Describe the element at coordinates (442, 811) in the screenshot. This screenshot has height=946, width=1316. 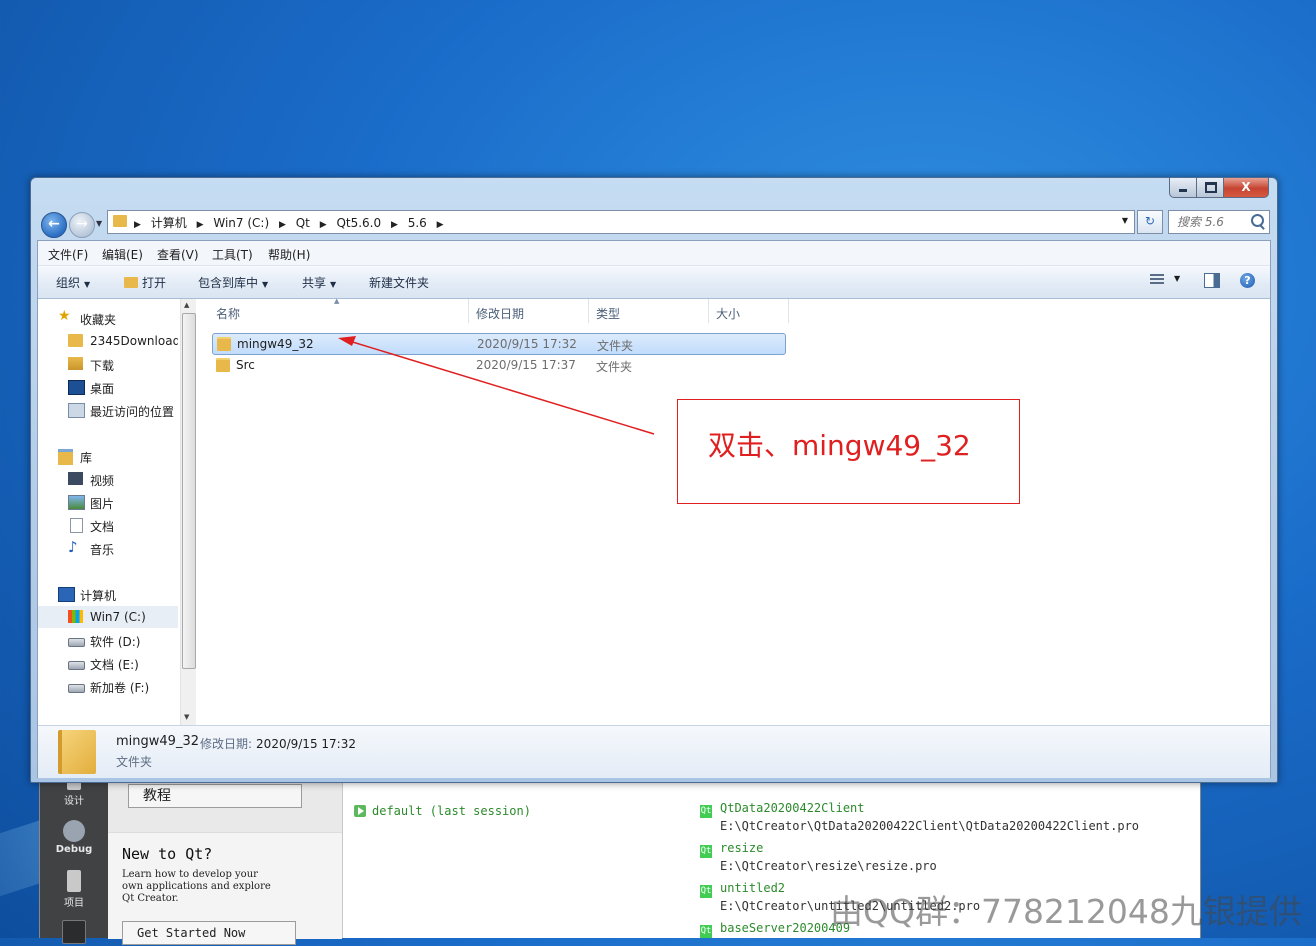
I see `session-default: default (last session)` at that location.